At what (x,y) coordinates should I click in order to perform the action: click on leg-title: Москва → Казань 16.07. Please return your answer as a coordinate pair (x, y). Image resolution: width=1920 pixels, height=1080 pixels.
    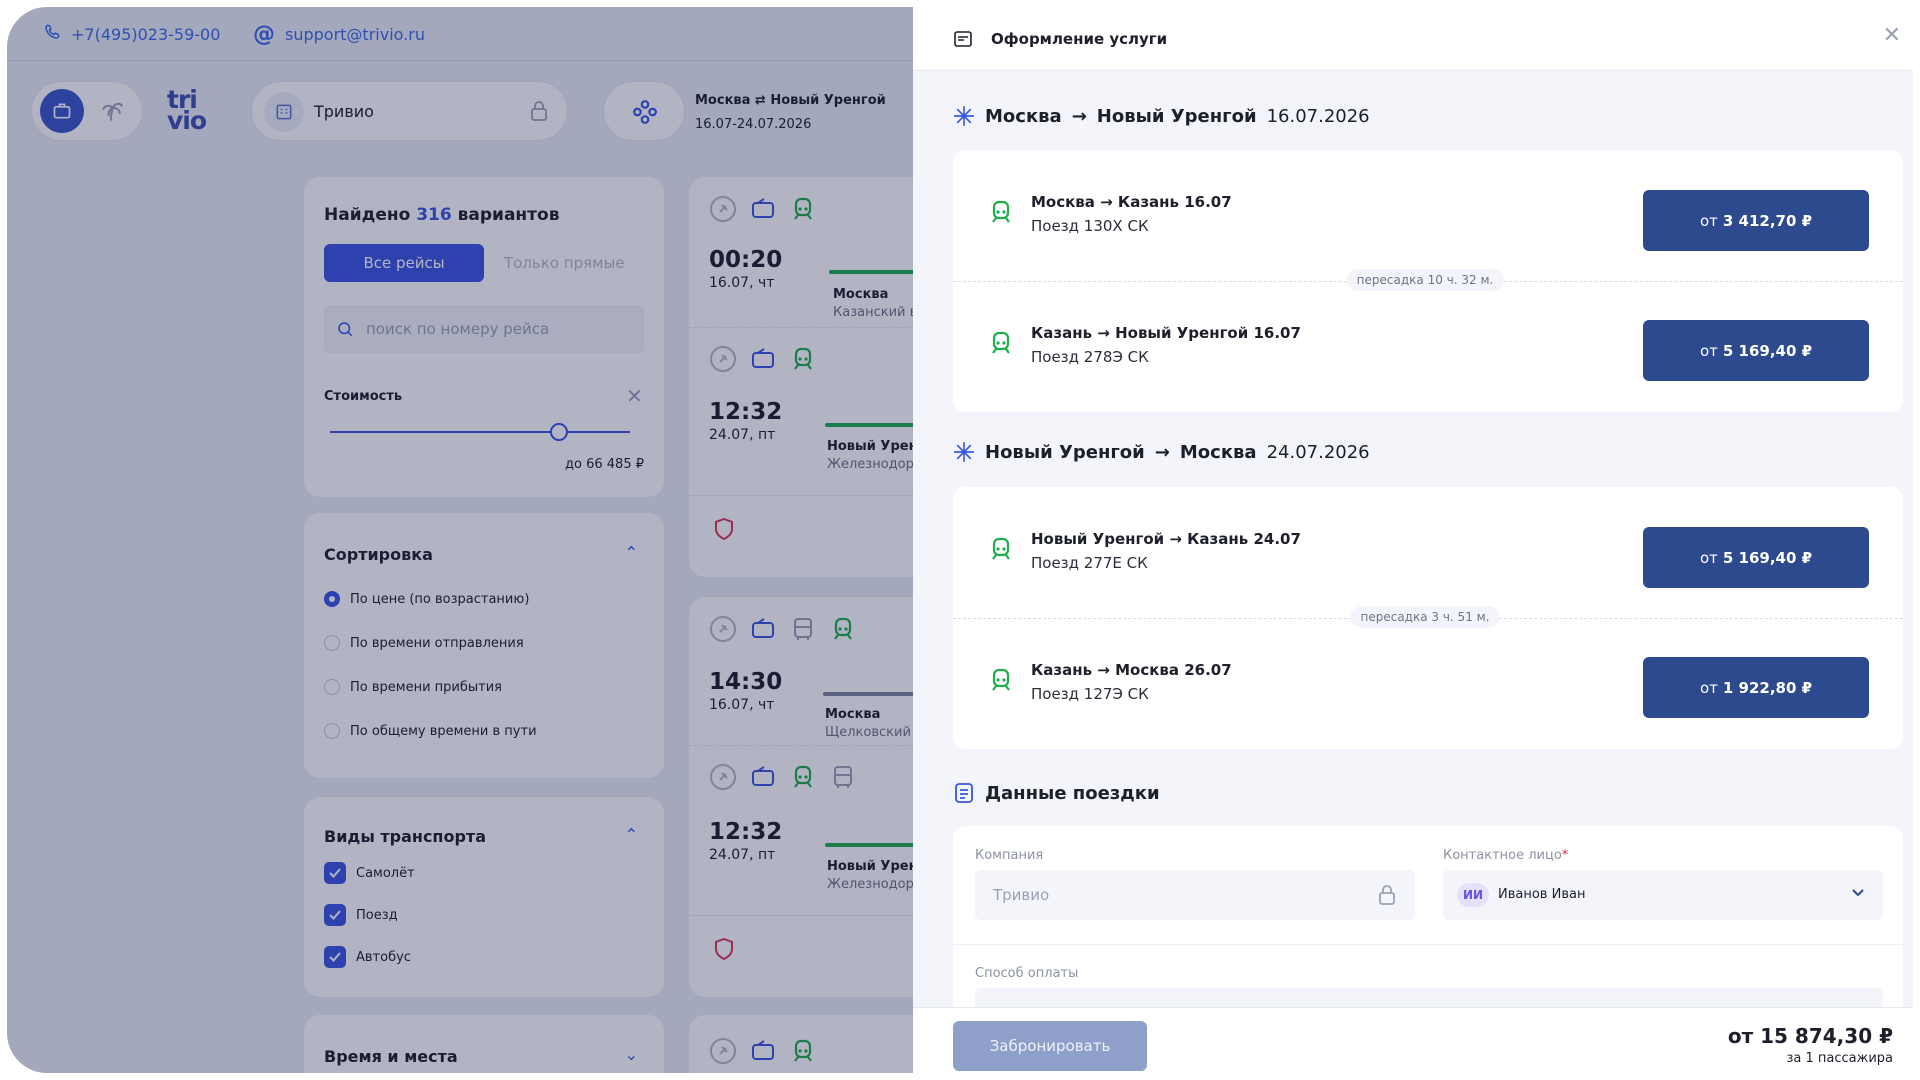
    Looking at the image, I should click on (1131, 202).